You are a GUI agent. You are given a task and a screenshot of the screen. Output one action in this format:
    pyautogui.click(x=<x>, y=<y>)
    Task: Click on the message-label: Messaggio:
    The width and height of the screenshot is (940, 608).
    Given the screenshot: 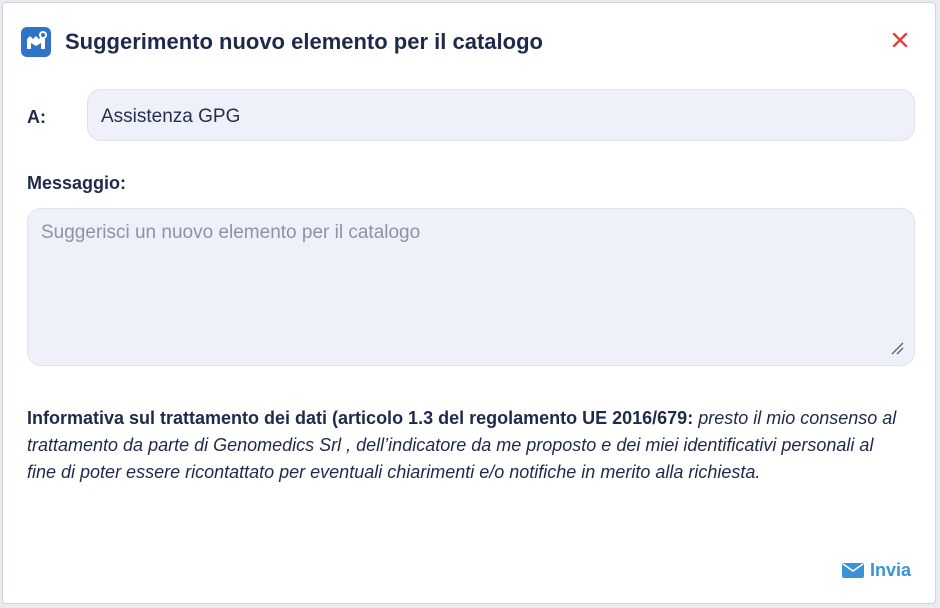 What is the action you would take?
    pyautogui.click(x=77, y=183)
    